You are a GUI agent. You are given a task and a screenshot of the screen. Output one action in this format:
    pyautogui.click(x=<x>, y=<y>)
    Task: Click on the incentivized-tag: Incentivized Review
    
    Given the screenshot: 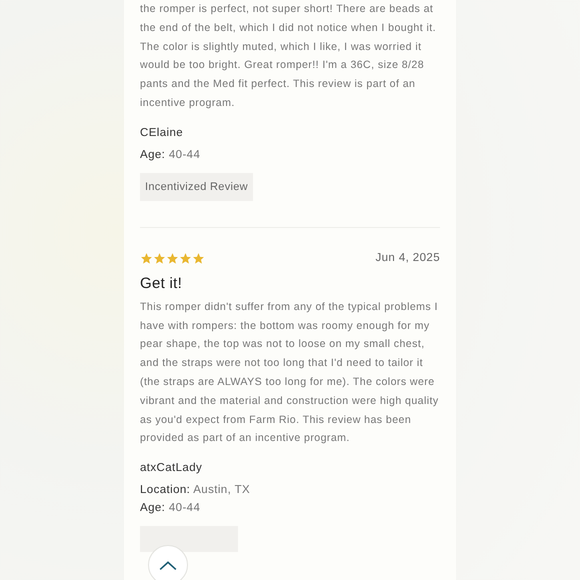 What is the action you would take?
    pyautogui.click(x=196, y=186)
    